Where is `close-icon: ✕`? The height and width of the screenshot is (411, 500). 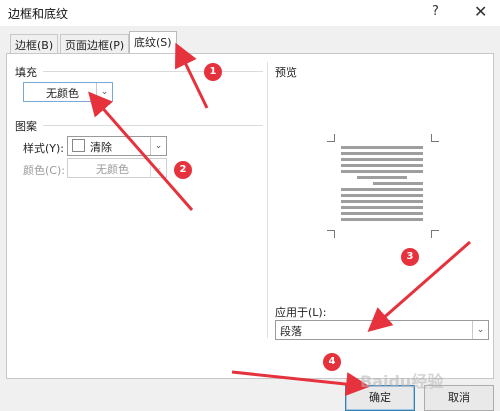
close-icon: ✕ is located at coordinates (480, 11).